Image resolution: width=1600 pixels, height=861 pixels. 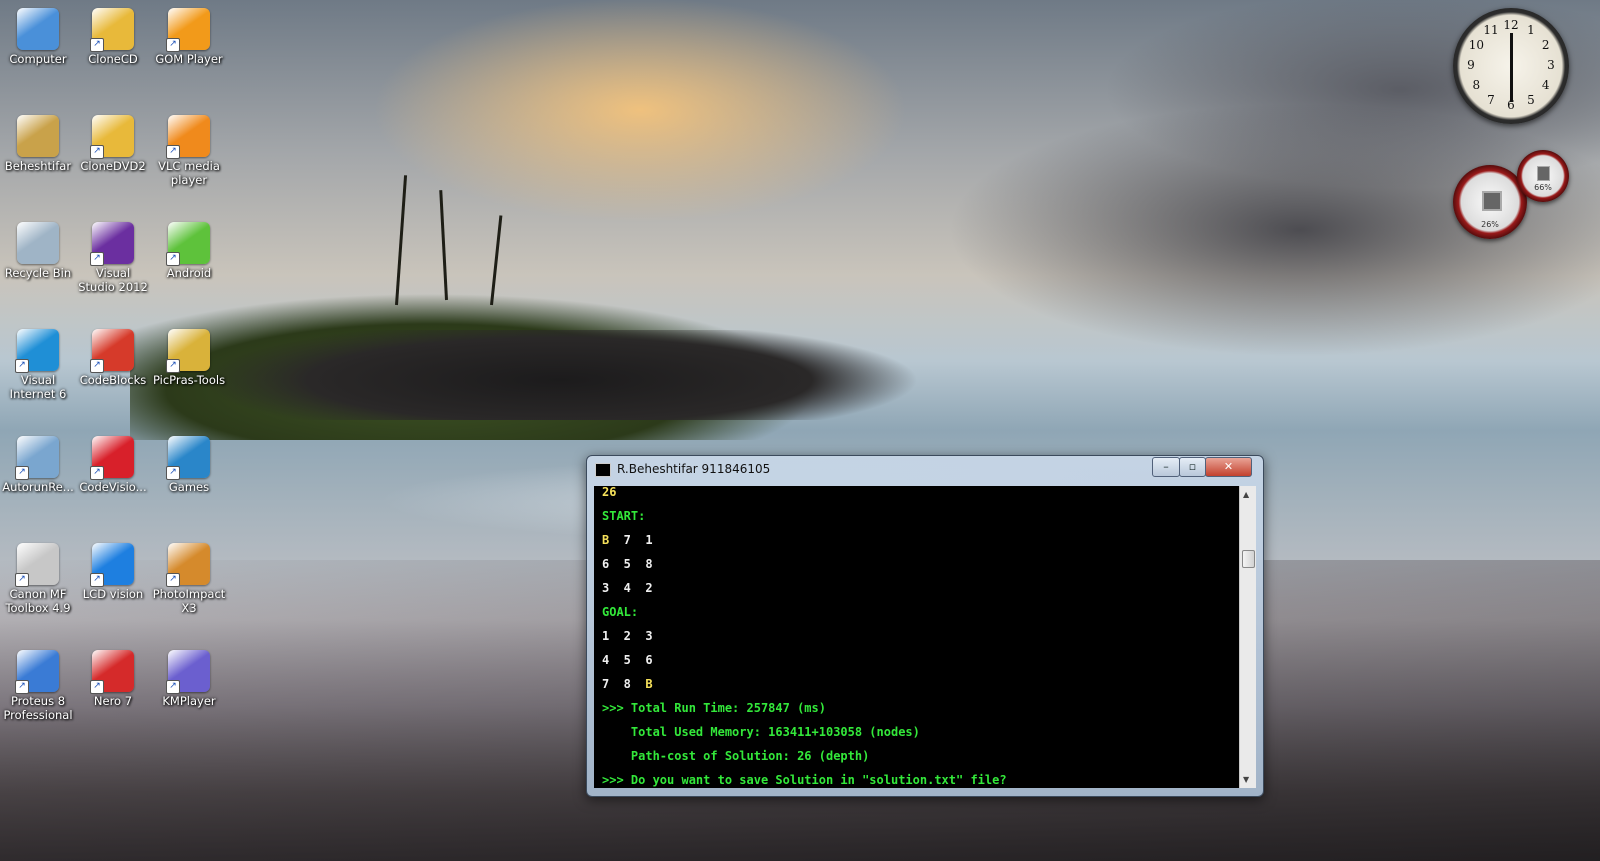 I want to click on desktop-icon-clonedvd: ↗ CloneDVD2, so click(x=113, y=143).